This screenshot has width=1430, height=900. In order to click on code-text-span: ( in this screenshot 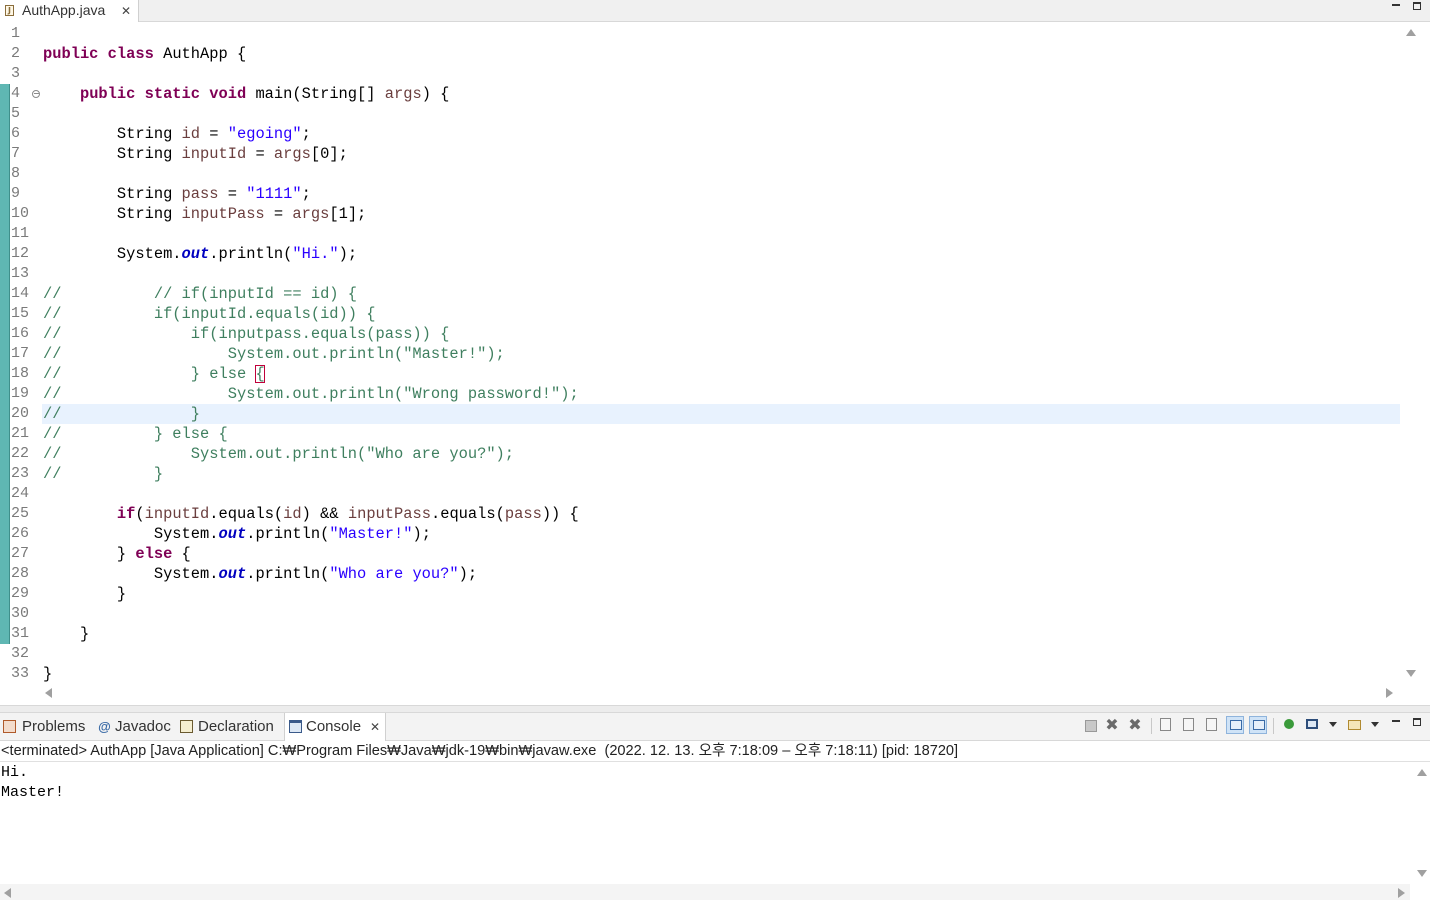, I will do `click(140, 514)`.